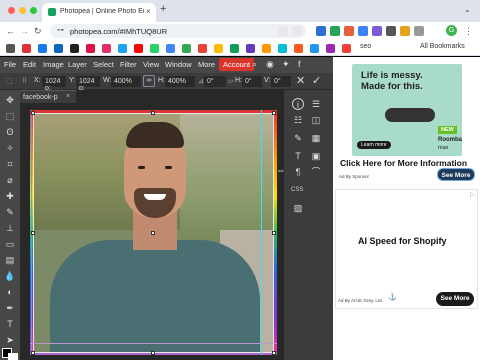  I want to click on paths-panel-icon: ⌒, so click(316, 172).